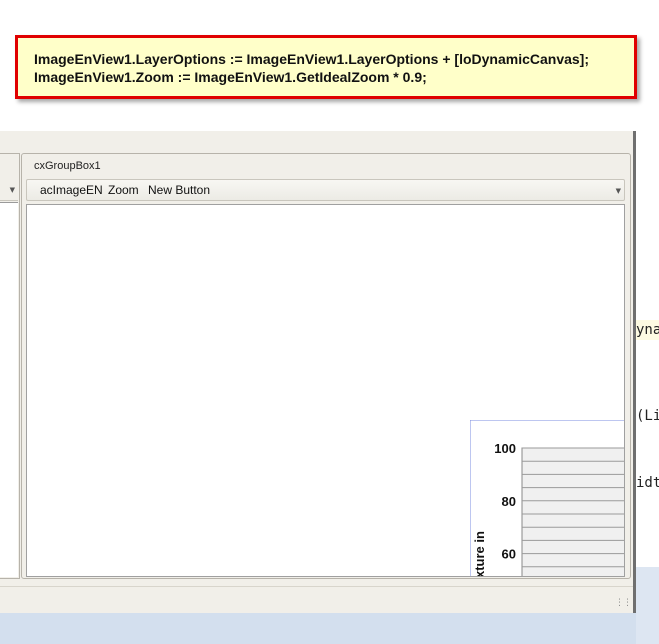  What do you see at coordinates (647, 416) in the screenshot?
I see `background-code-fragment: (Li` at bounding box center [647, 416].